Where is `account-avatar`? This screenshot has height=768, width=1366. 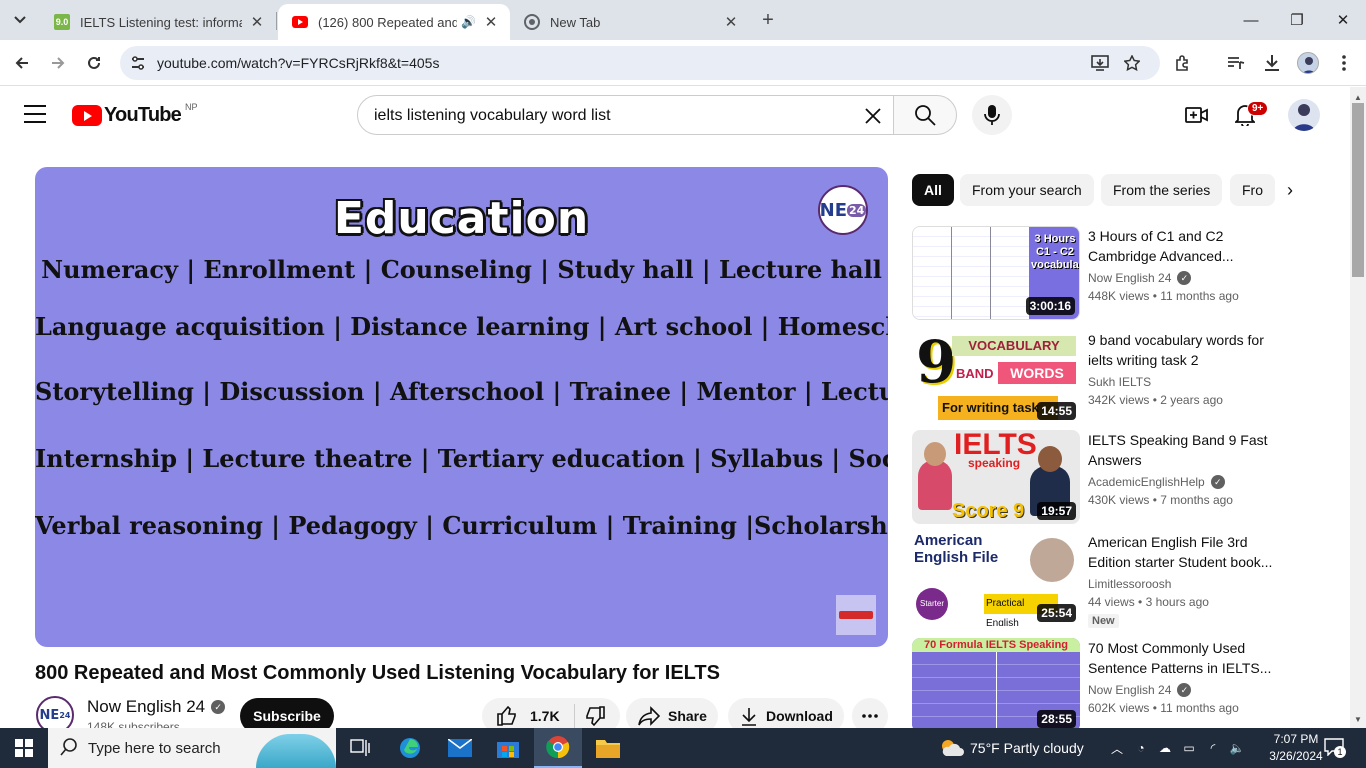
account-avatar is located at coordinates (1304, 115).